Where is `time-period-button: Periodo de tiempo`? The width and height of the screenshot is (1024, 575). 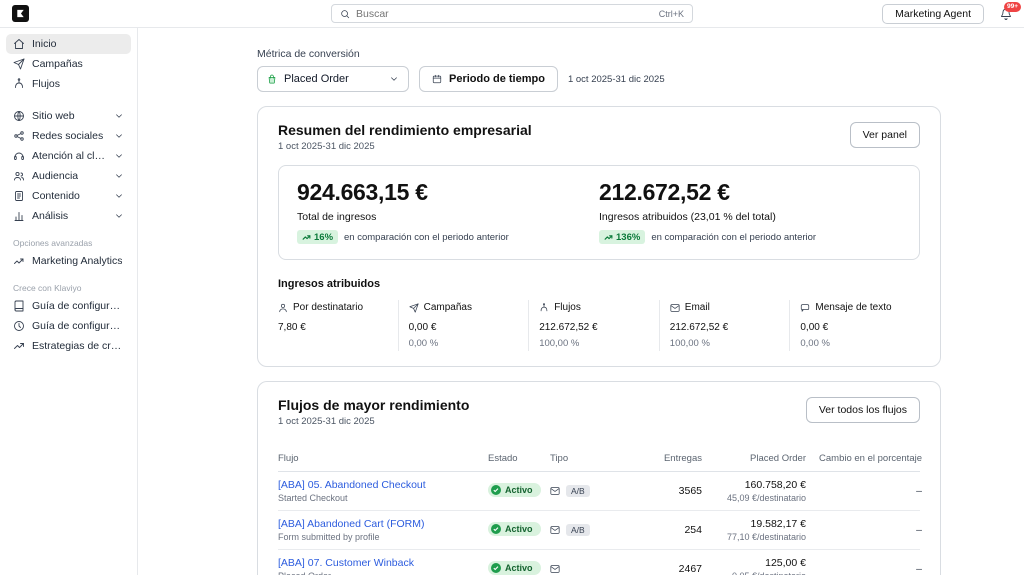
time-period-button: Periodo de tiempo is located at coordinates (488, 79).